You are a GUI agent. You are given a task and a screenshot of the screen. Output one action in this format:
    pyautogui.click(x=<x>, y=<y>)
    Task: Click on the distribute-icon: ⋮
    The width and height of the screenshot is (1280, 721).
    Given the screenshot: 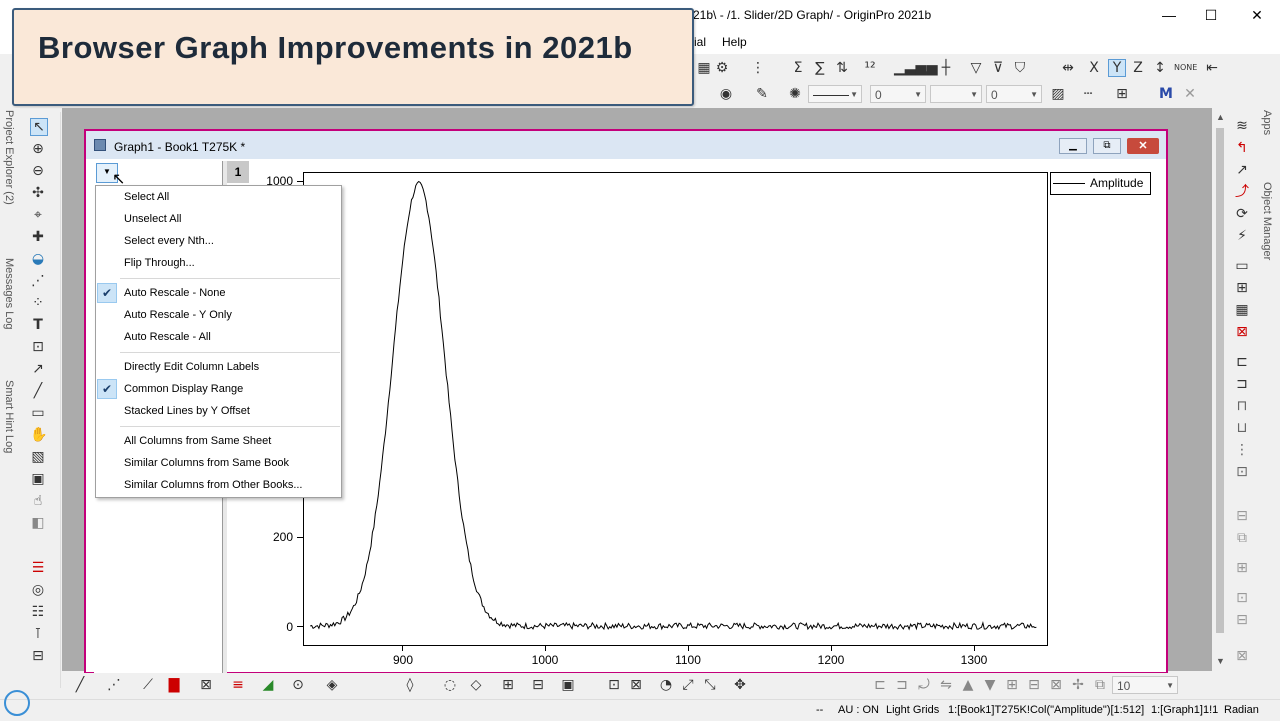 What is the action you would take?
    pyautogui.click(x=1242, y=450)
    